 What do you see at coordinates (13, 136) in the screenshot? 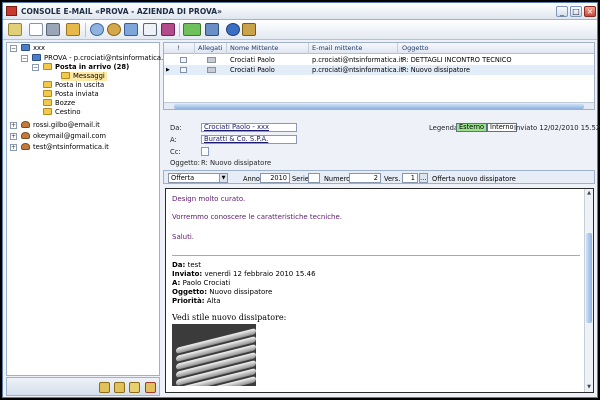
I see `expand-account-3: +` at bounding box center [13, 136].